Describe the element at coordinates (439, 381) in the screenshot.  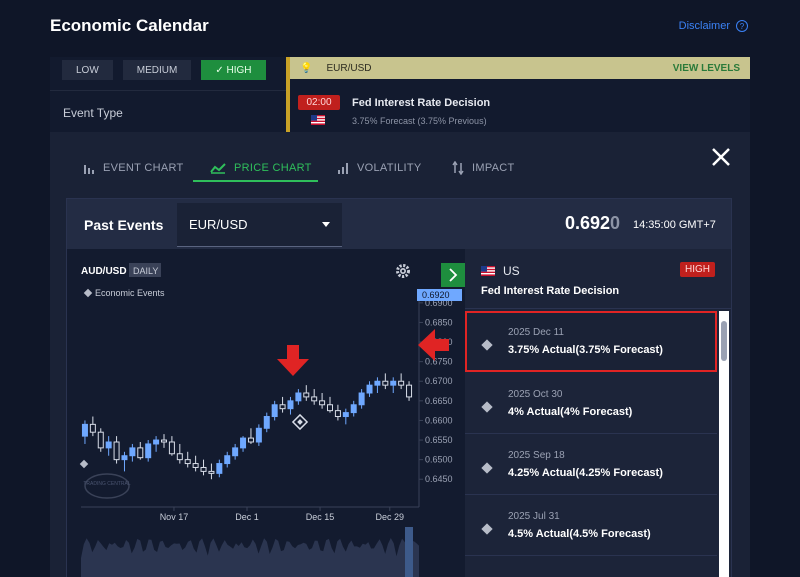
I see `y-tick-label: 0.6700` at that location.